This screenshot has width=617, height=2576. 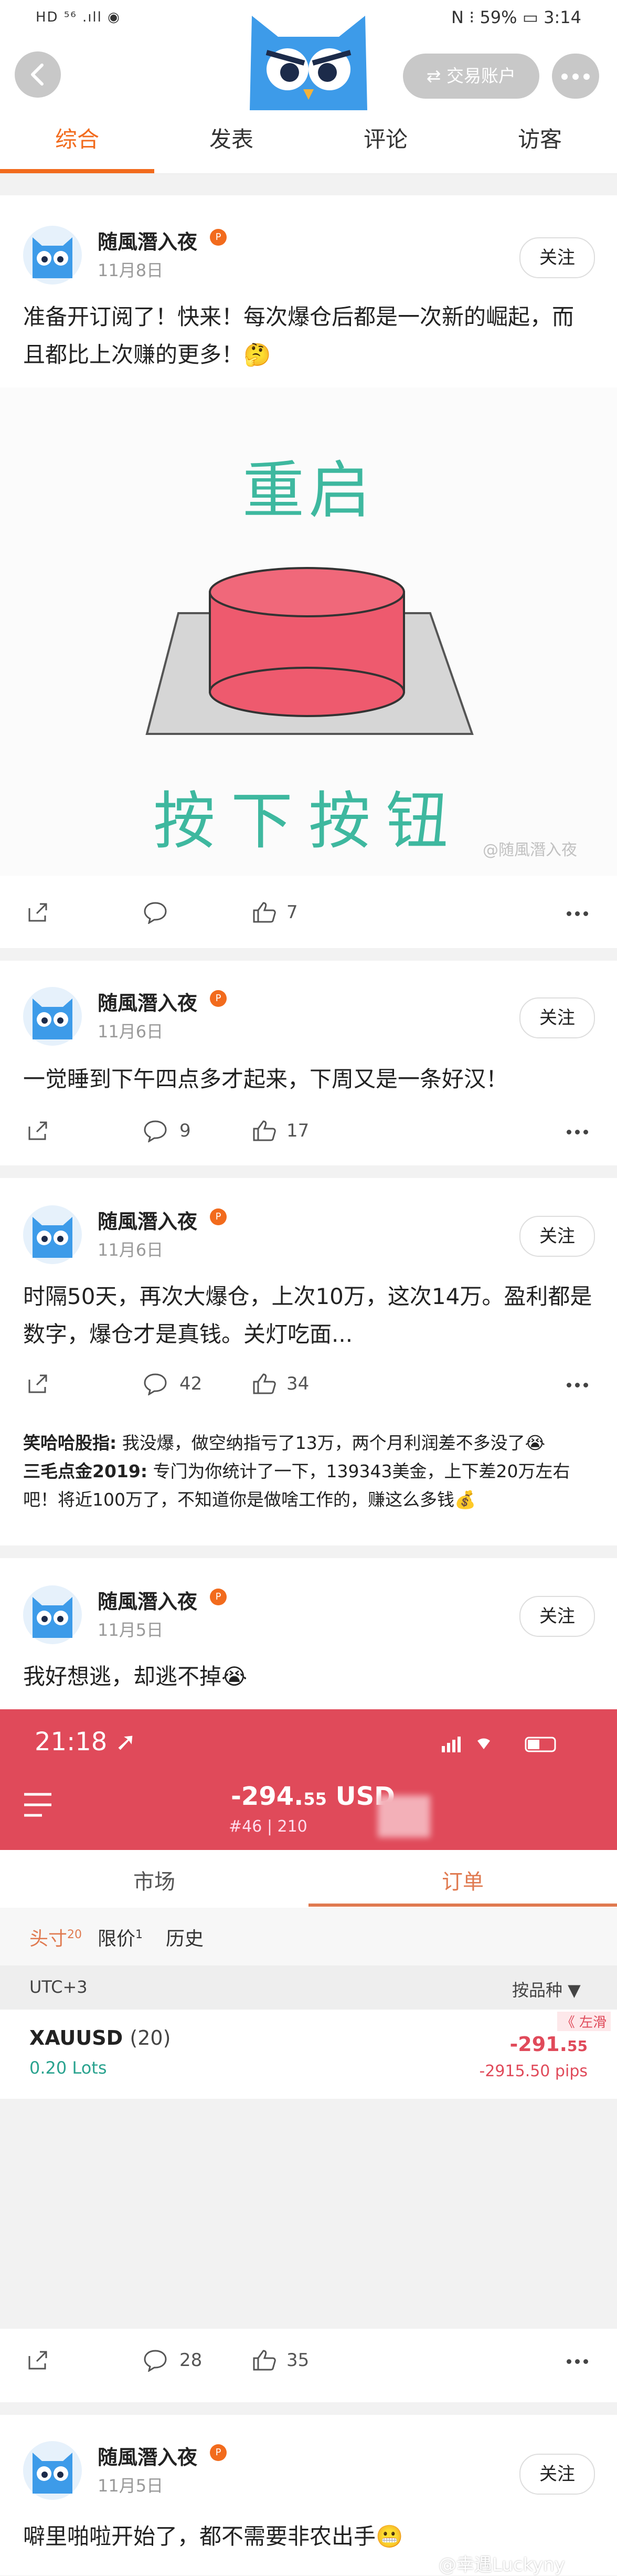 I want to click on trade-account-button: ⇄ 交易账户, so click(x=471, y=76).